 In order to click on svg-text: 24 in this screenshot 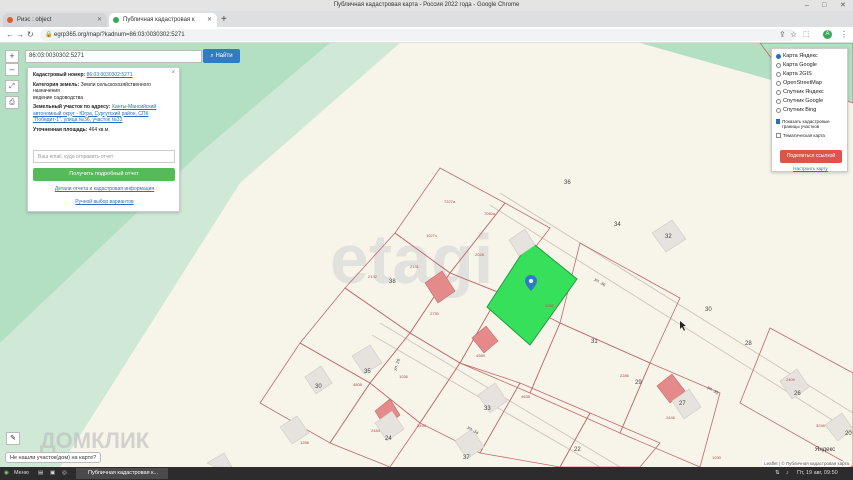, I will do `click(388, 439)`.